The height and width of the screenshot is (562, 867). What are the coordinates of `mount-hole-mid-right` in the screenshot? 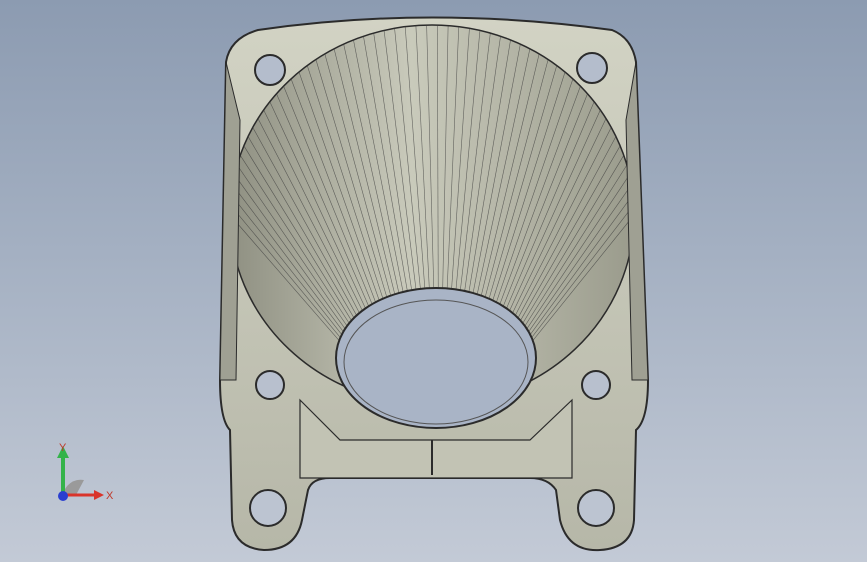 It's located at (596, 385).